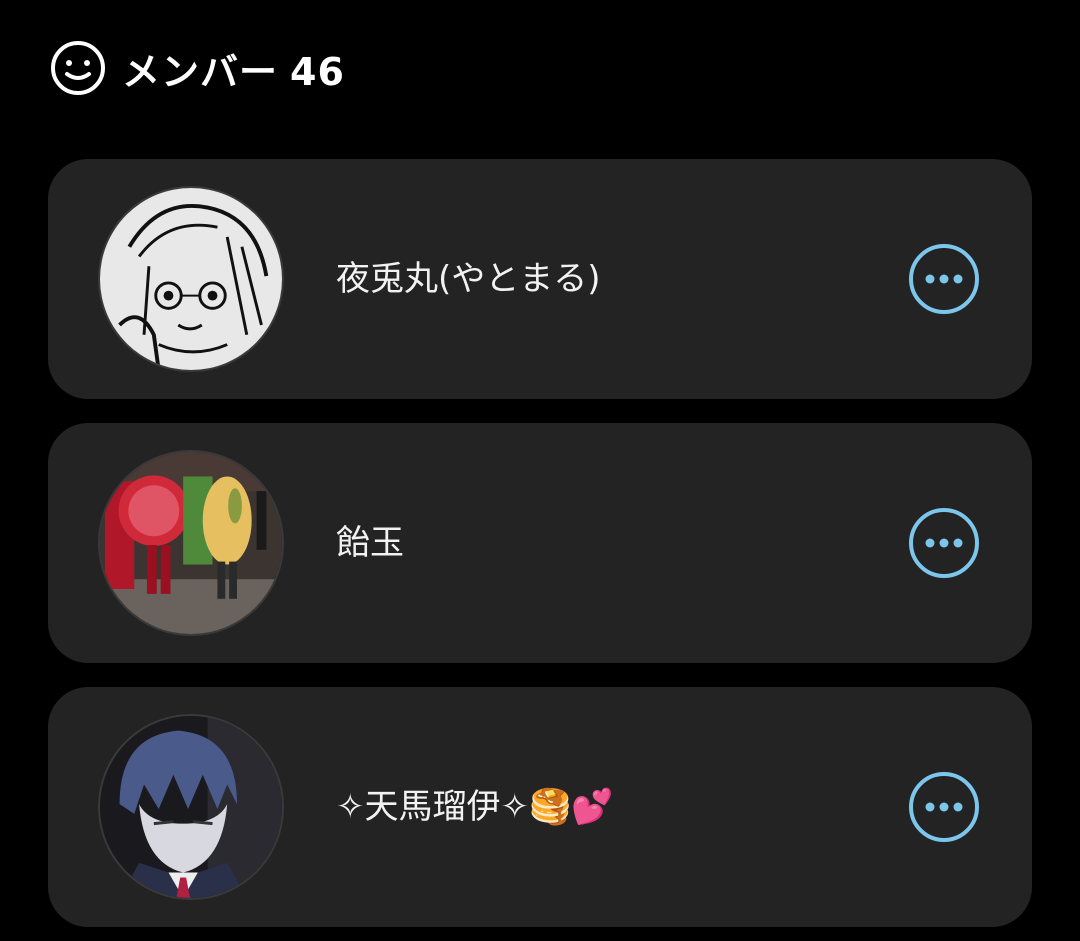 The width and height of the screenshot is (1080, 941). I want to click on member-name: 飴玉, so click(370, 543).